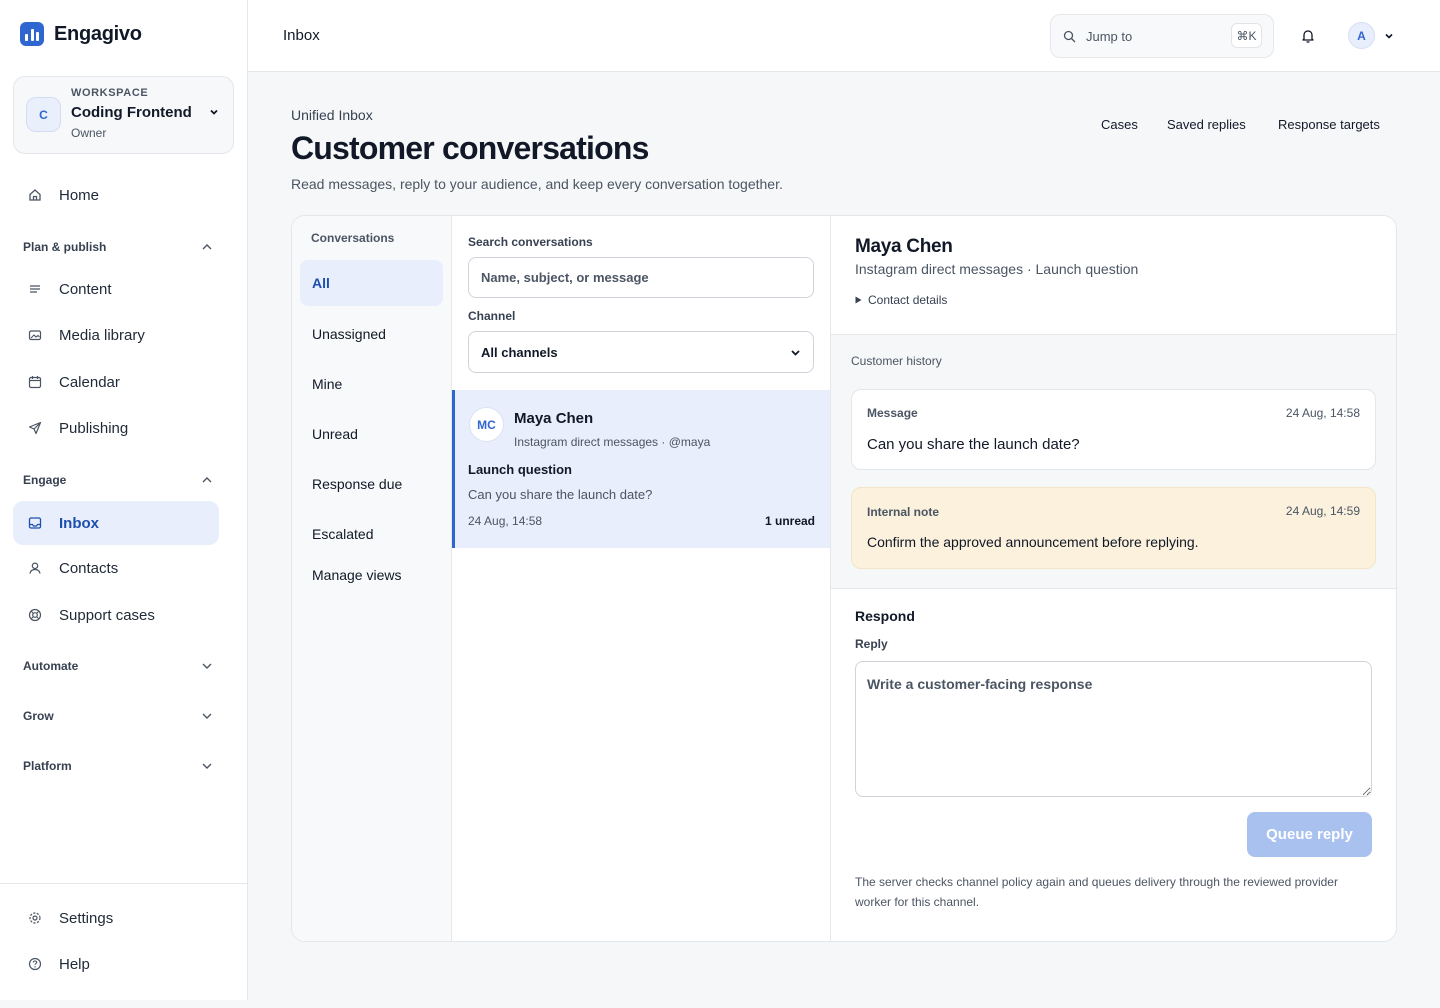  I want to click on lines-icon, so click(35, 289).